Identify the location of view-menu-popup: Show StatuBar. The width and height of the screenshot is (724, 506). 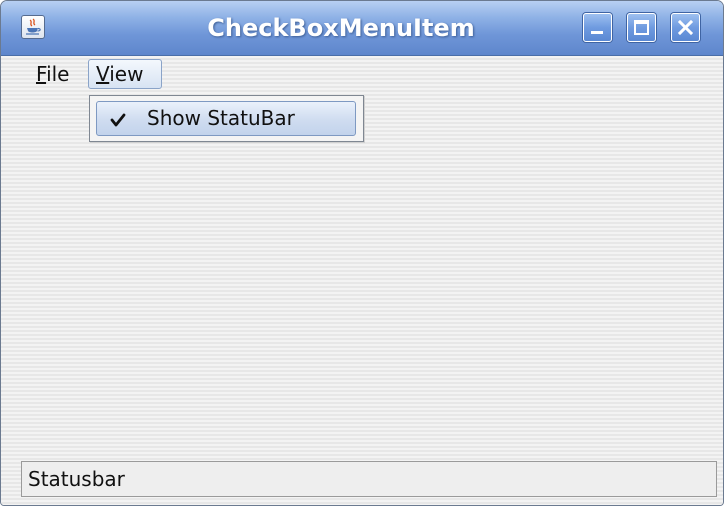
(226, 118).